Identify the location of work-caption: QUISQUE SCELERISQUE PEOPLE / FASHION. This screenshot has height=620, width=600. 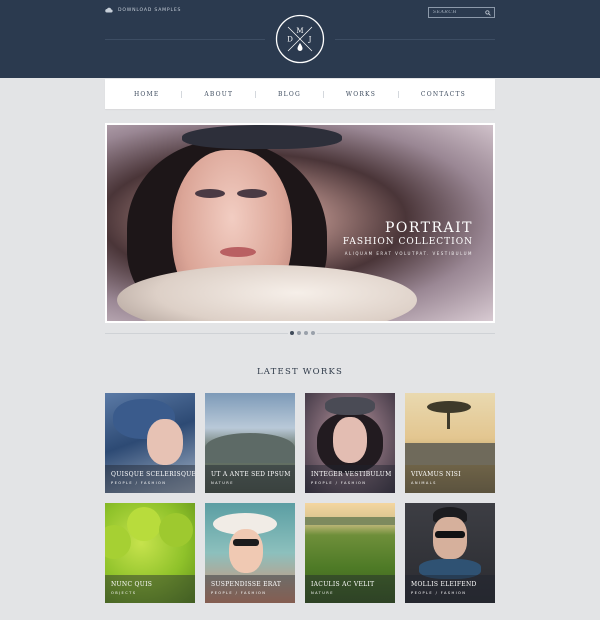
(150, 479).